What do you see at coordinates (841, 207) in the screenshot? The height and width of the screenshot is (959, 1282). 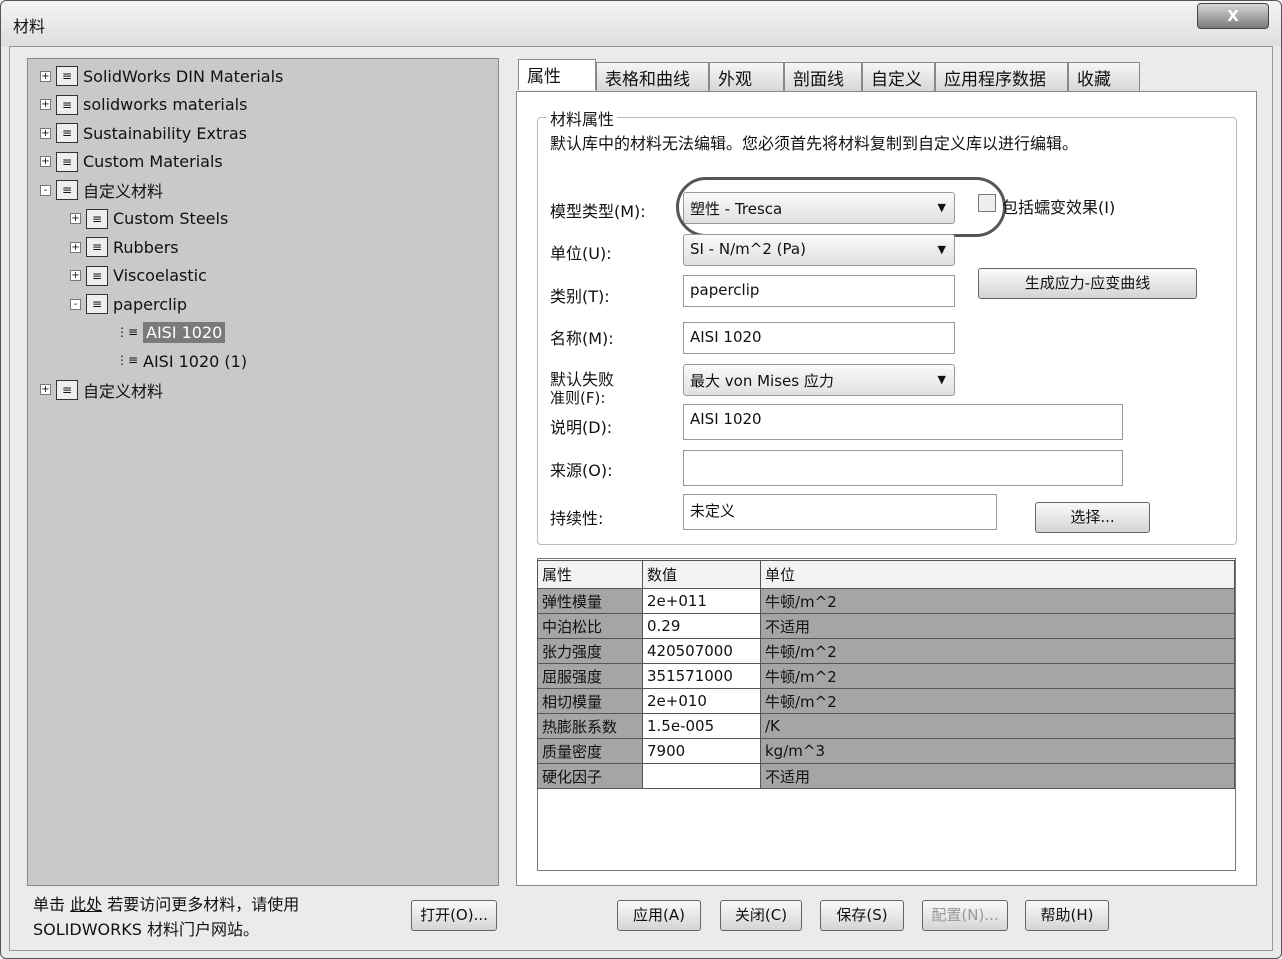 I see `highlight-oval` at bounding box center [841, 207].